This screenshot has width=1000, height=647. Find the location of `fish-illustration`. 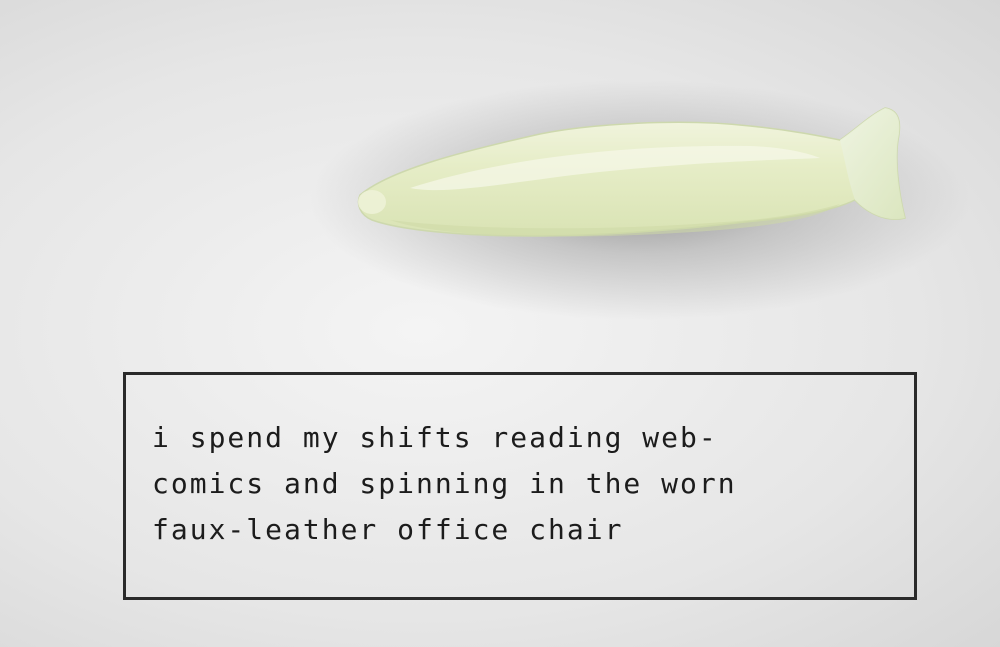

fish-illustration is located at coordinates (631, 172).